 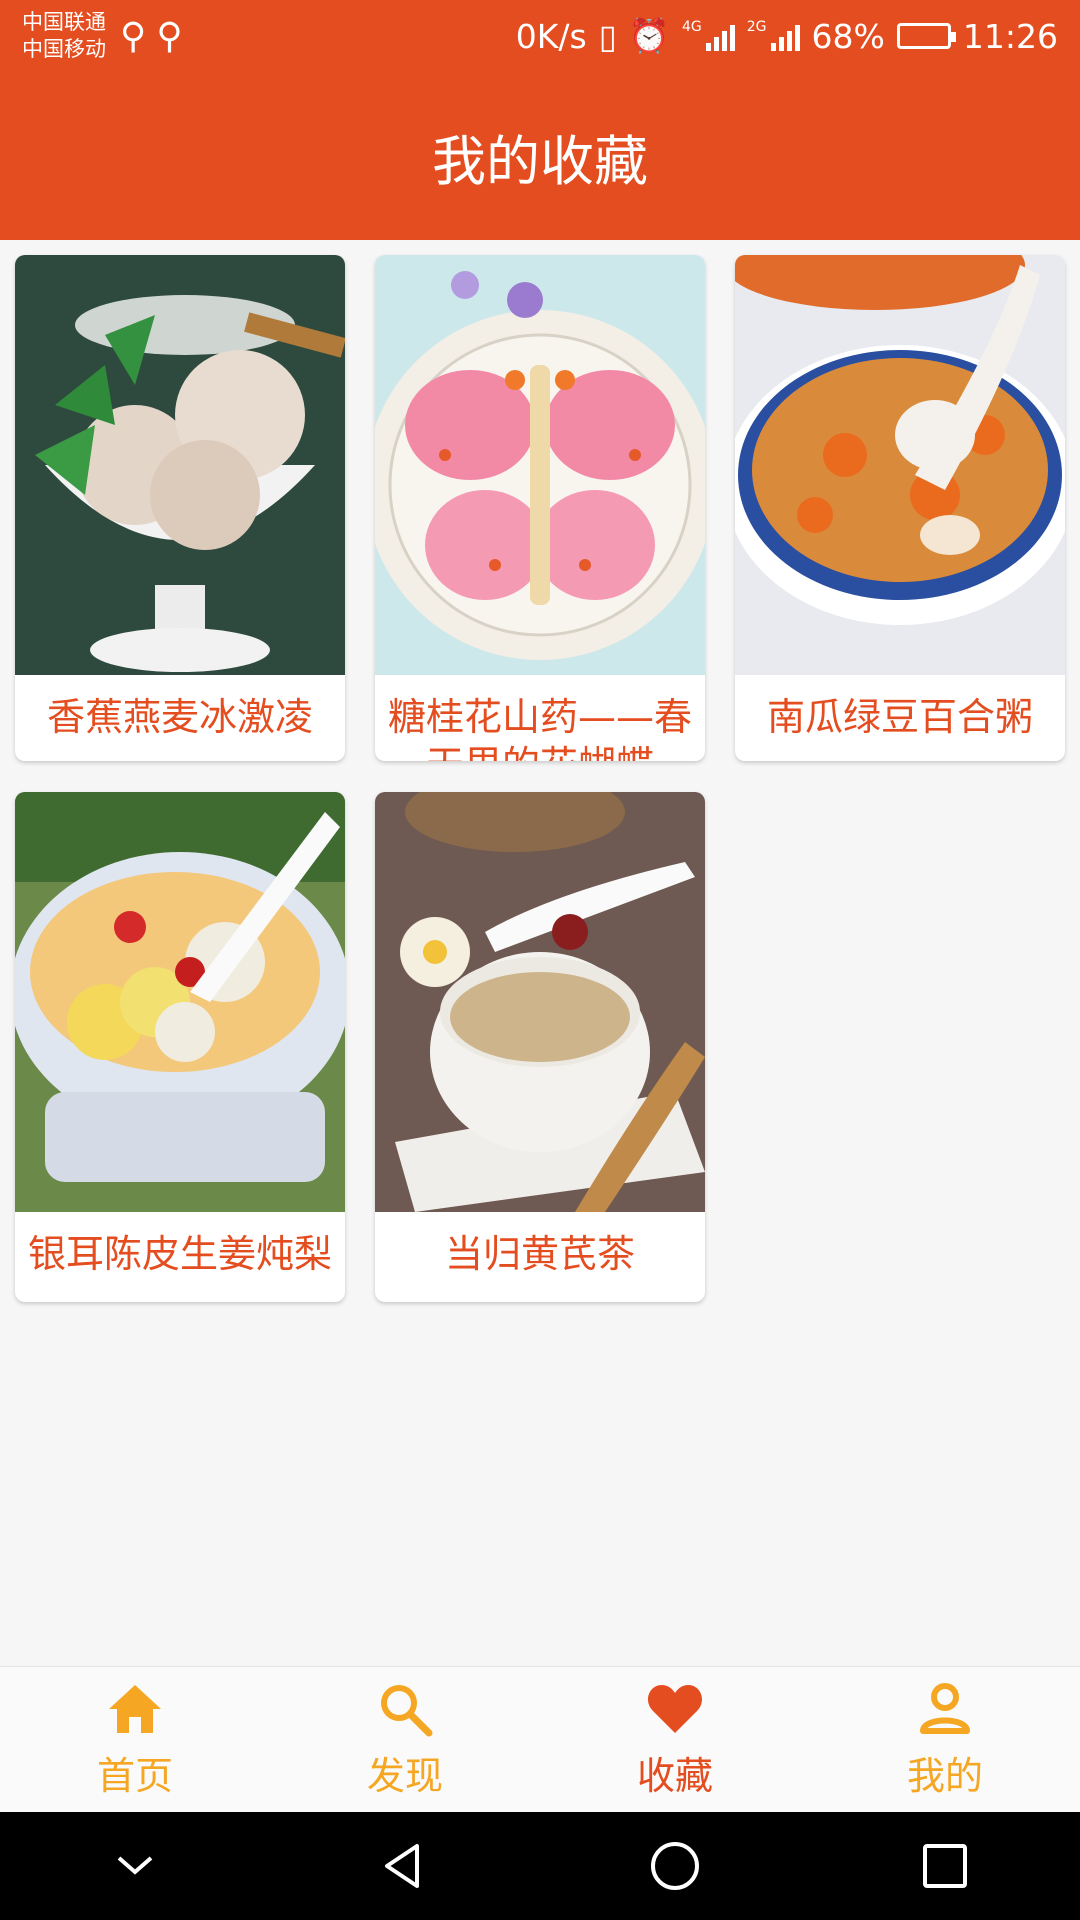 I want to click on bottom-nav: 首页 发现 收藏 我的, so click(x=540, y=1739).